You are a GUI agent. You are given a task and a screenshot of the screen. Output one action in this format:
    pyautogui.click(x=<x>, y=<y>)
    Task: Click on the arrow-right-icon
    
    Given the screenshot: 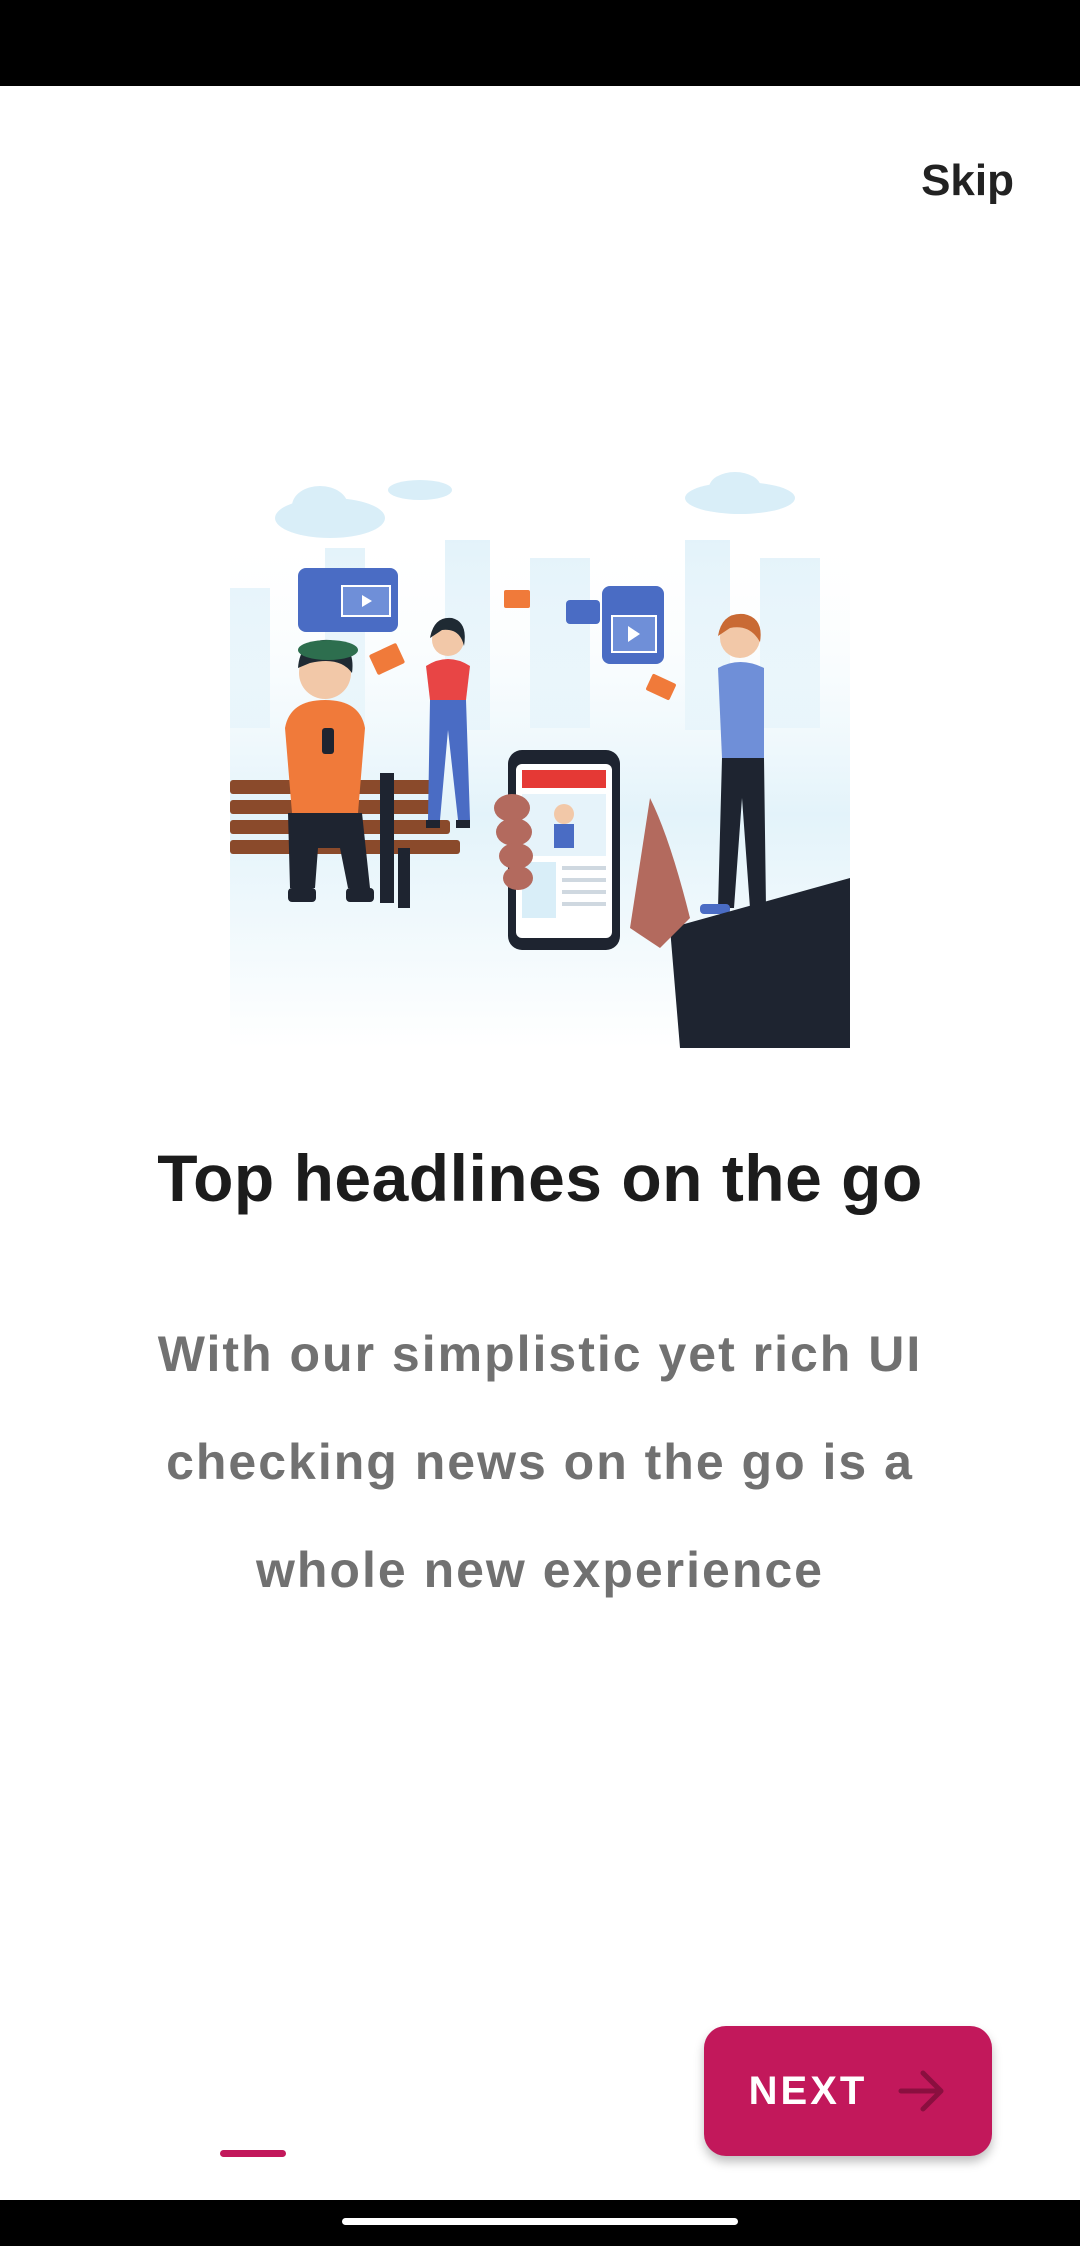 What is the action you would take?
    pyautogui.click(x=921, y=2091)
    